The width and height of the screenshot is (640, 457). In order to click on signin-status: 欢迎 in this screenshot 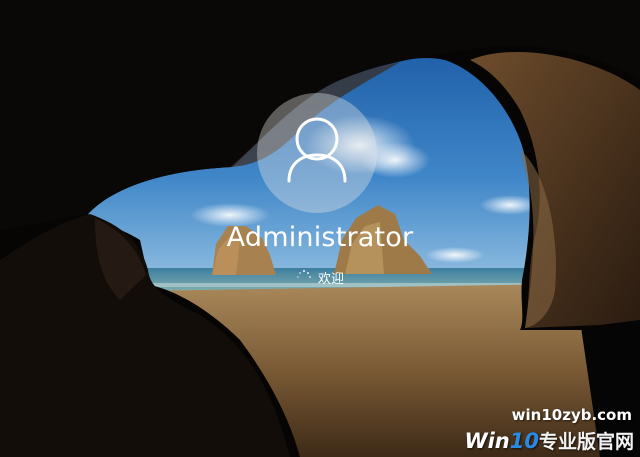, I will do `click(320, 277)`.